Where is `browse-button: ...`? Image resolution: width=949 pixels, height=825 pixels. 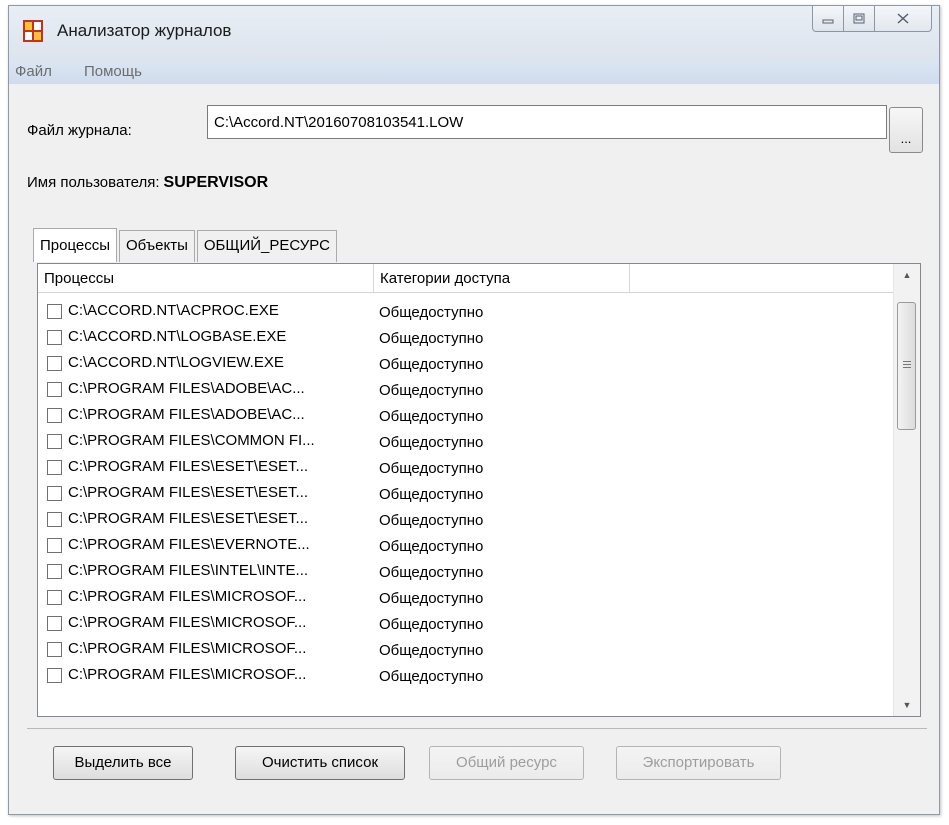
browse-button: ... is located at coordinates (906, 130).